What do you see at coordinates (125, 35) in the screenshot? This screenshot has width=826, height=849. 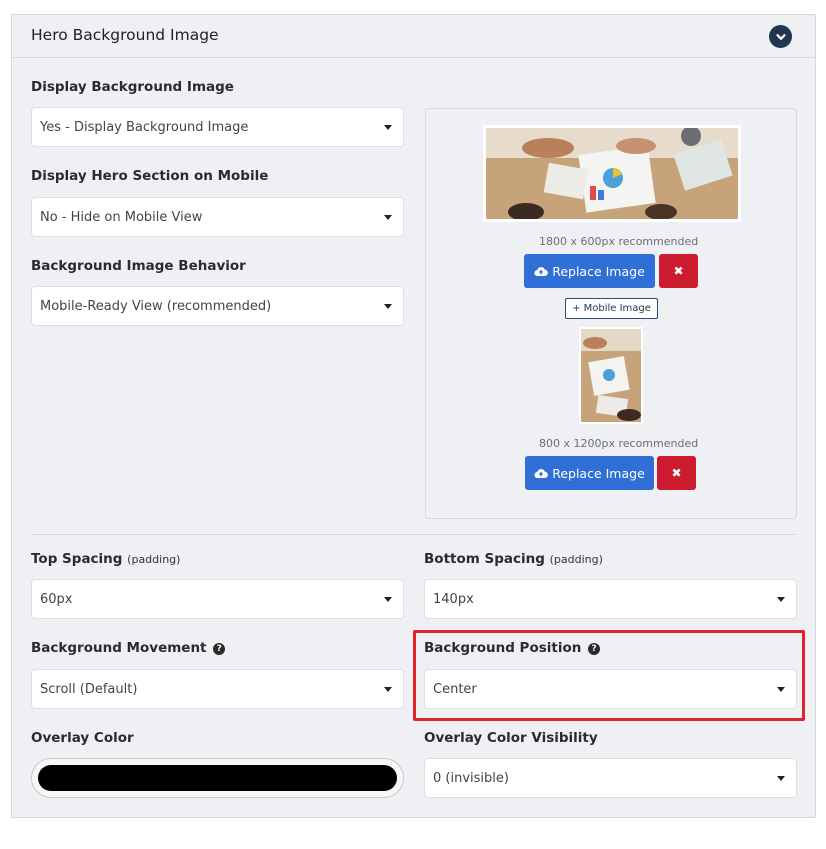 I see `panel-title: Hero Background Image` at bounding box center [125, 35].